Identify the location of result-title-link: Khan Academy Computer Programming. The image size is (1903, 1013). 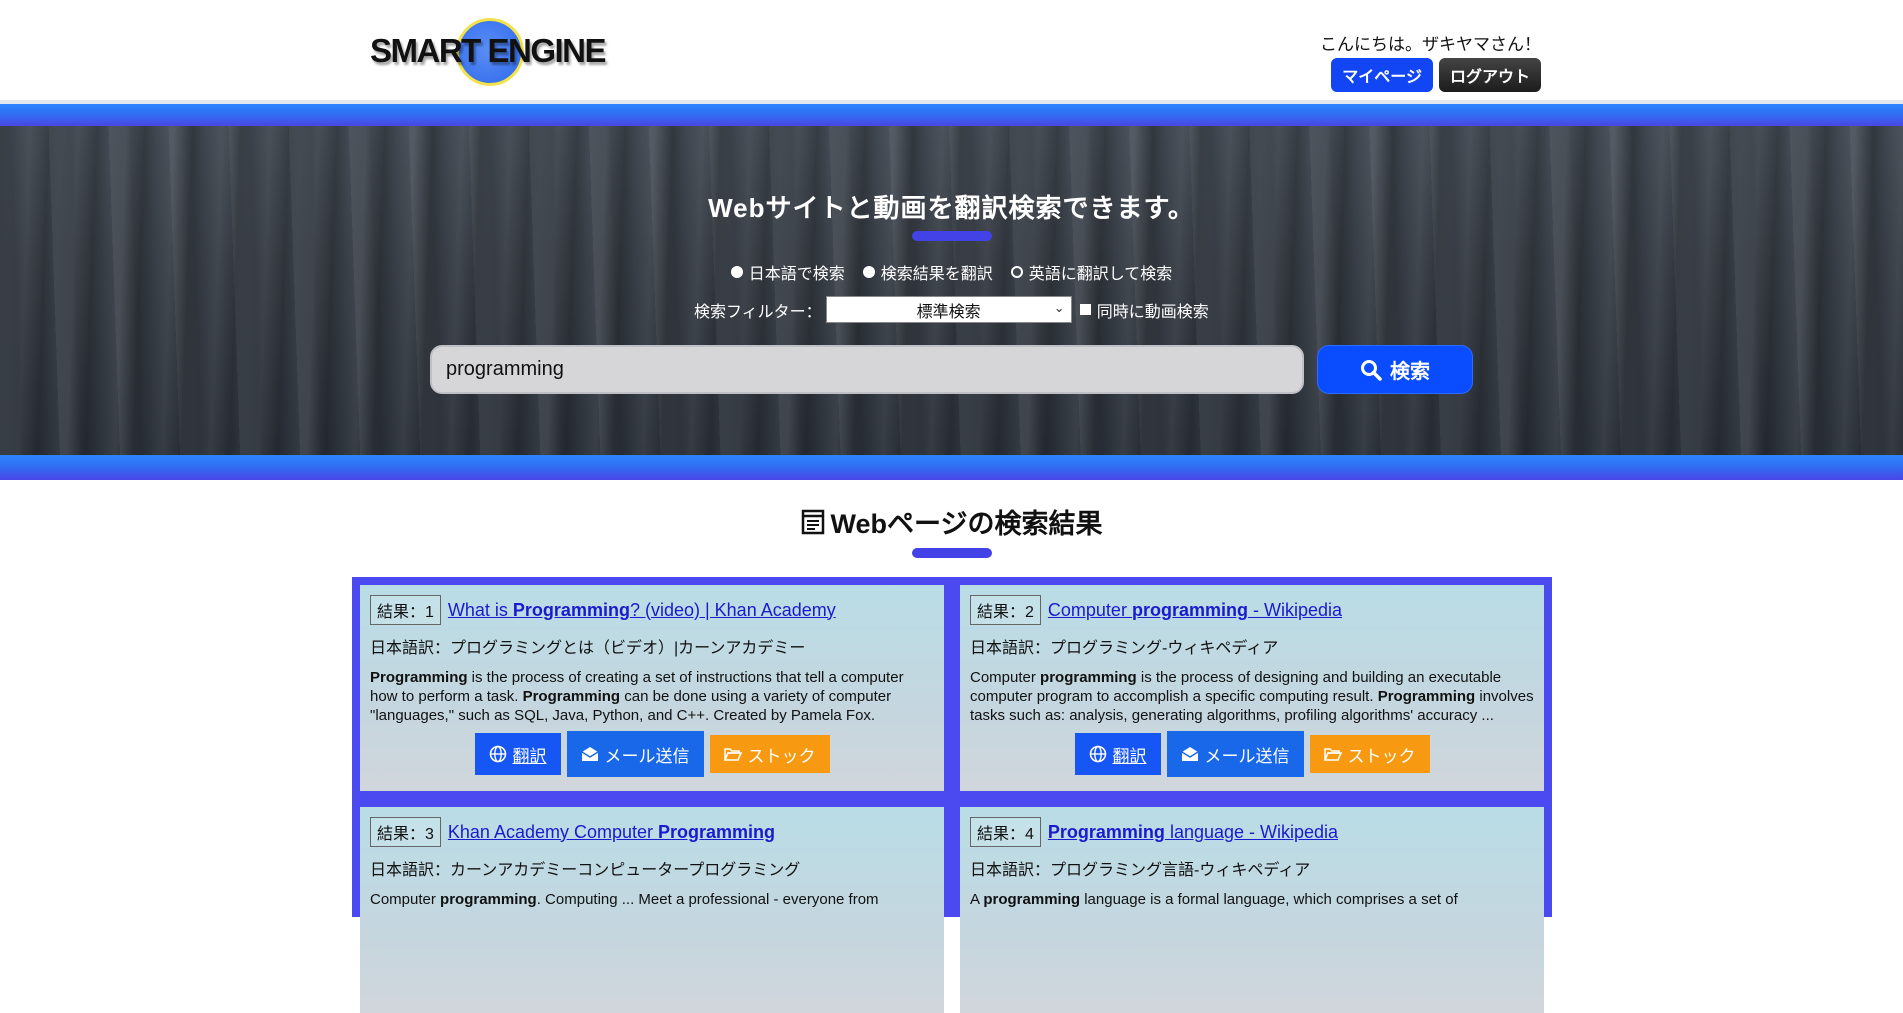
(611, 832).